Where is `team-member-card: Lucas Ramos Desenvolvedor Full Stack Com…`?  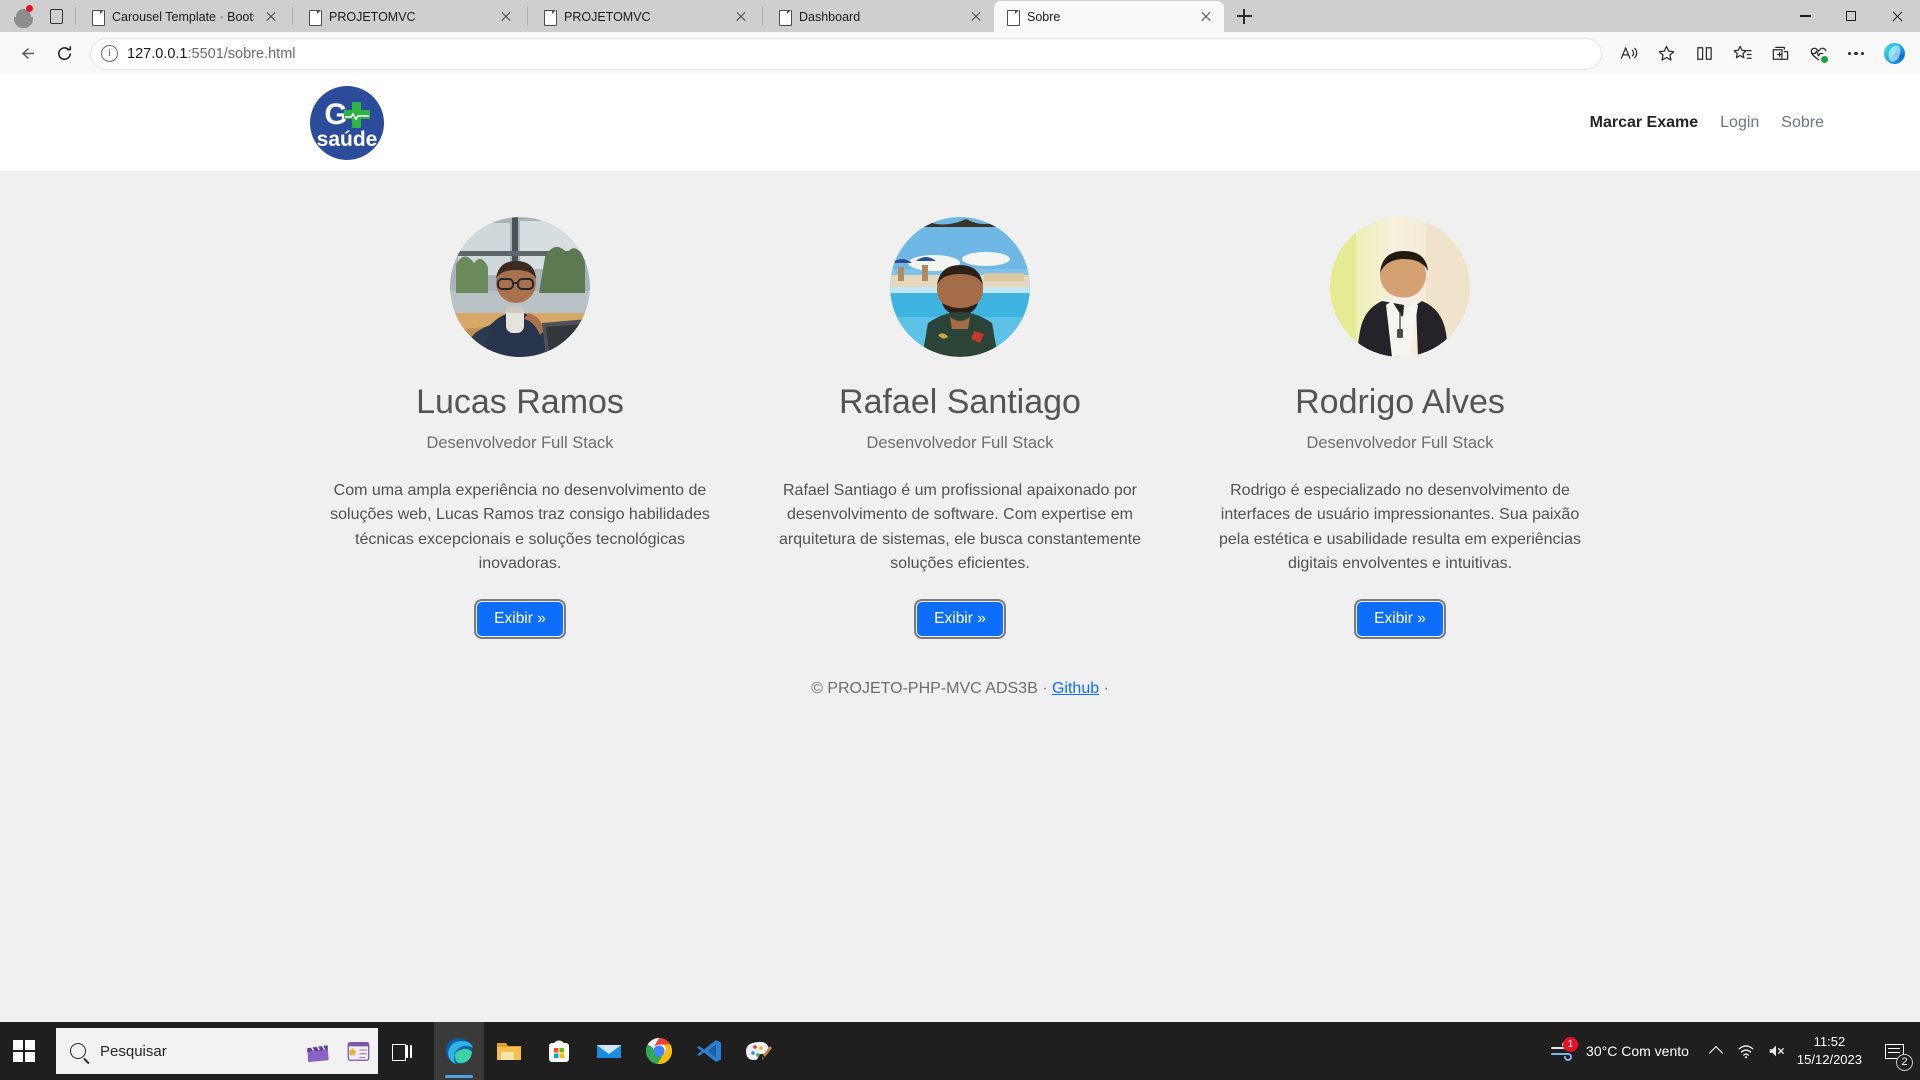
team-member-card: Lucas Ramos Desenvolvedor Full Stack Com… is located at coordinates (520, 428).